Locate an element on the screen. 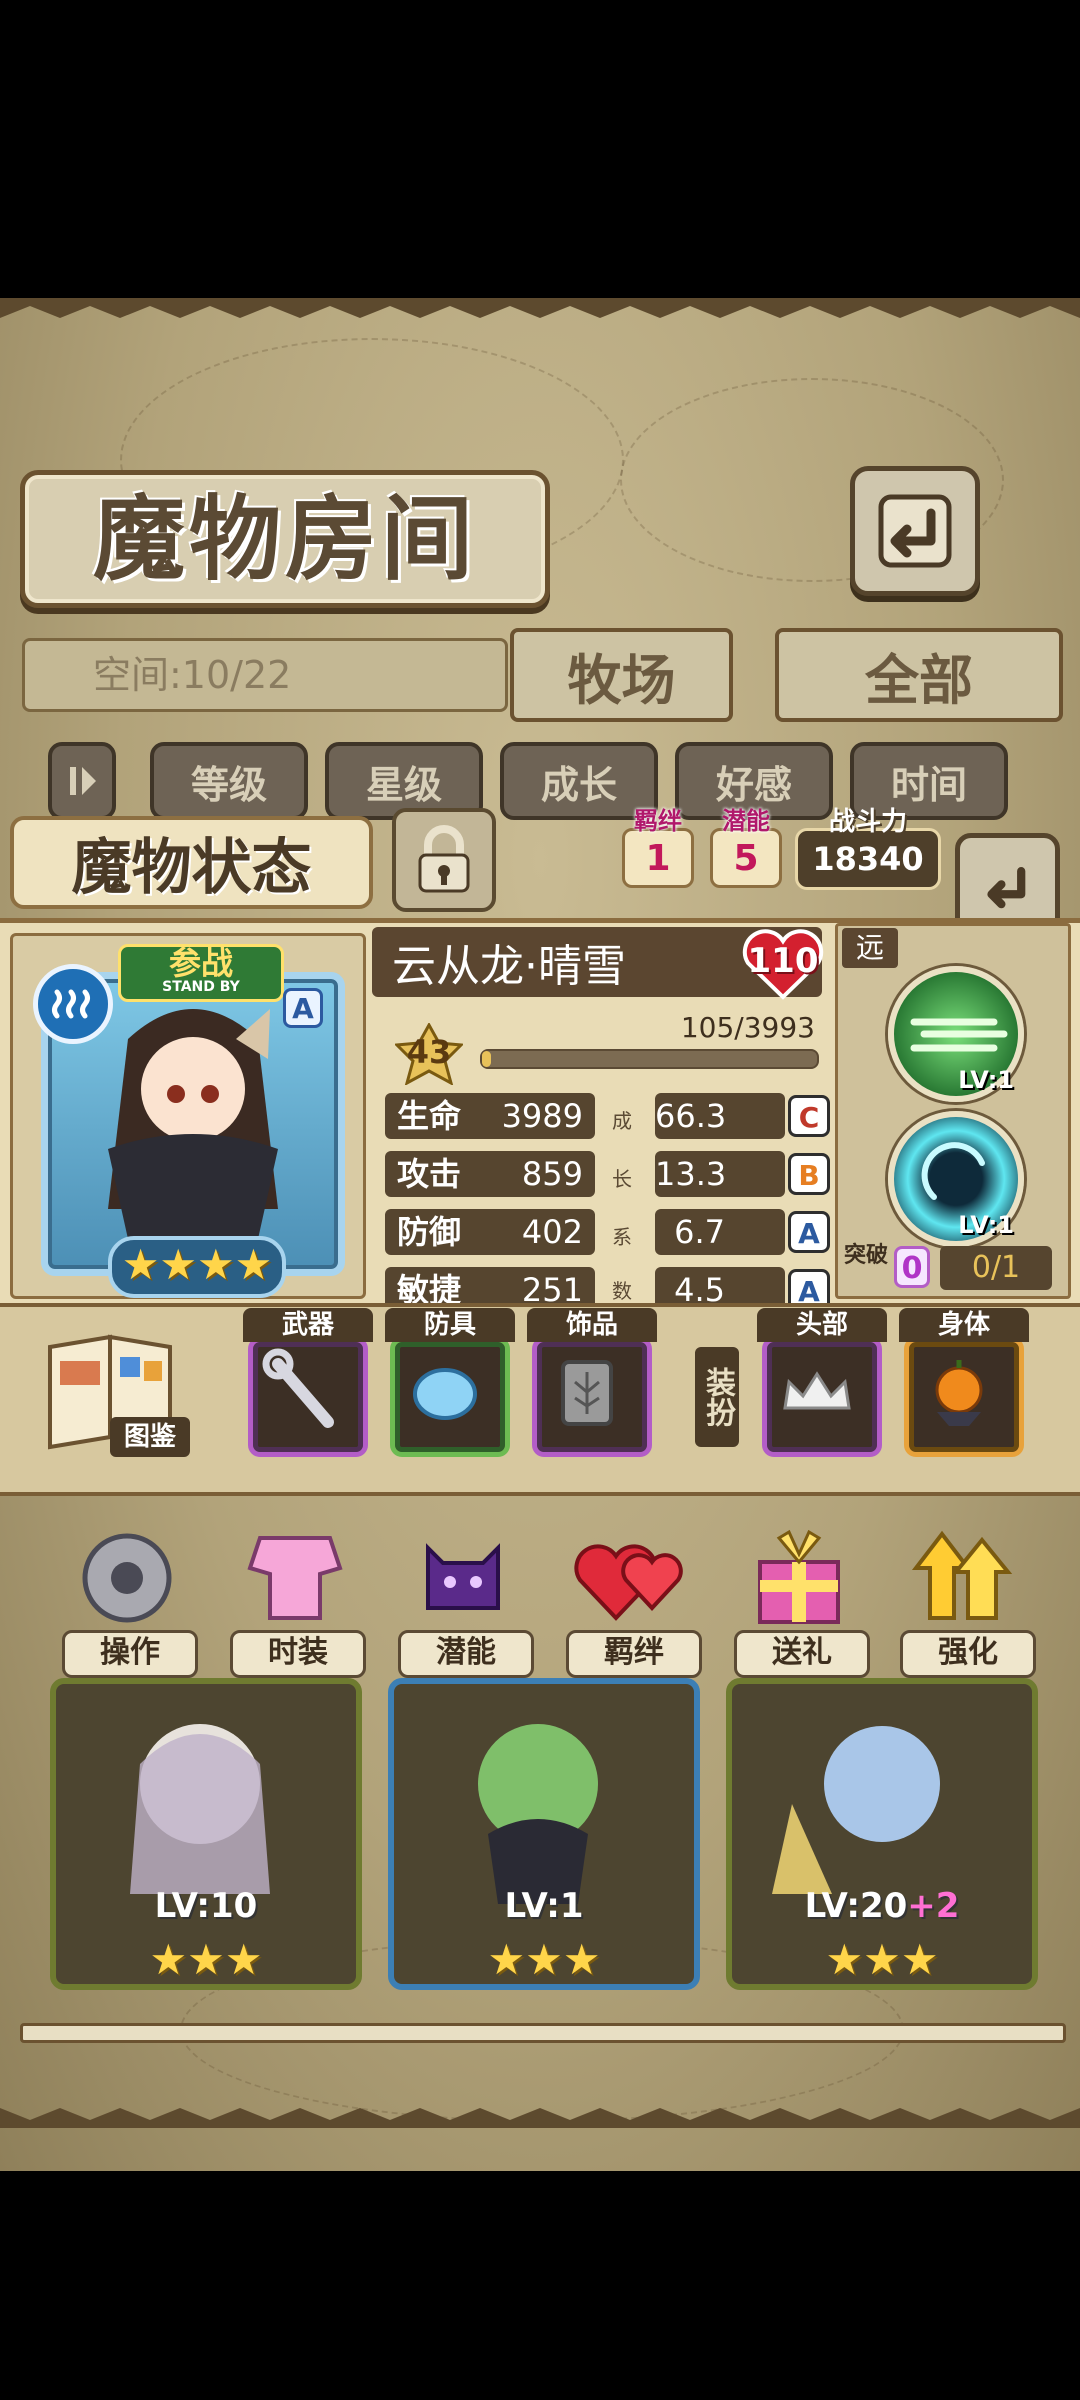 Image resolution: width=1080 pixels, height=2400 pixels. growth-grade: B is located at coordinates (809, 1174).